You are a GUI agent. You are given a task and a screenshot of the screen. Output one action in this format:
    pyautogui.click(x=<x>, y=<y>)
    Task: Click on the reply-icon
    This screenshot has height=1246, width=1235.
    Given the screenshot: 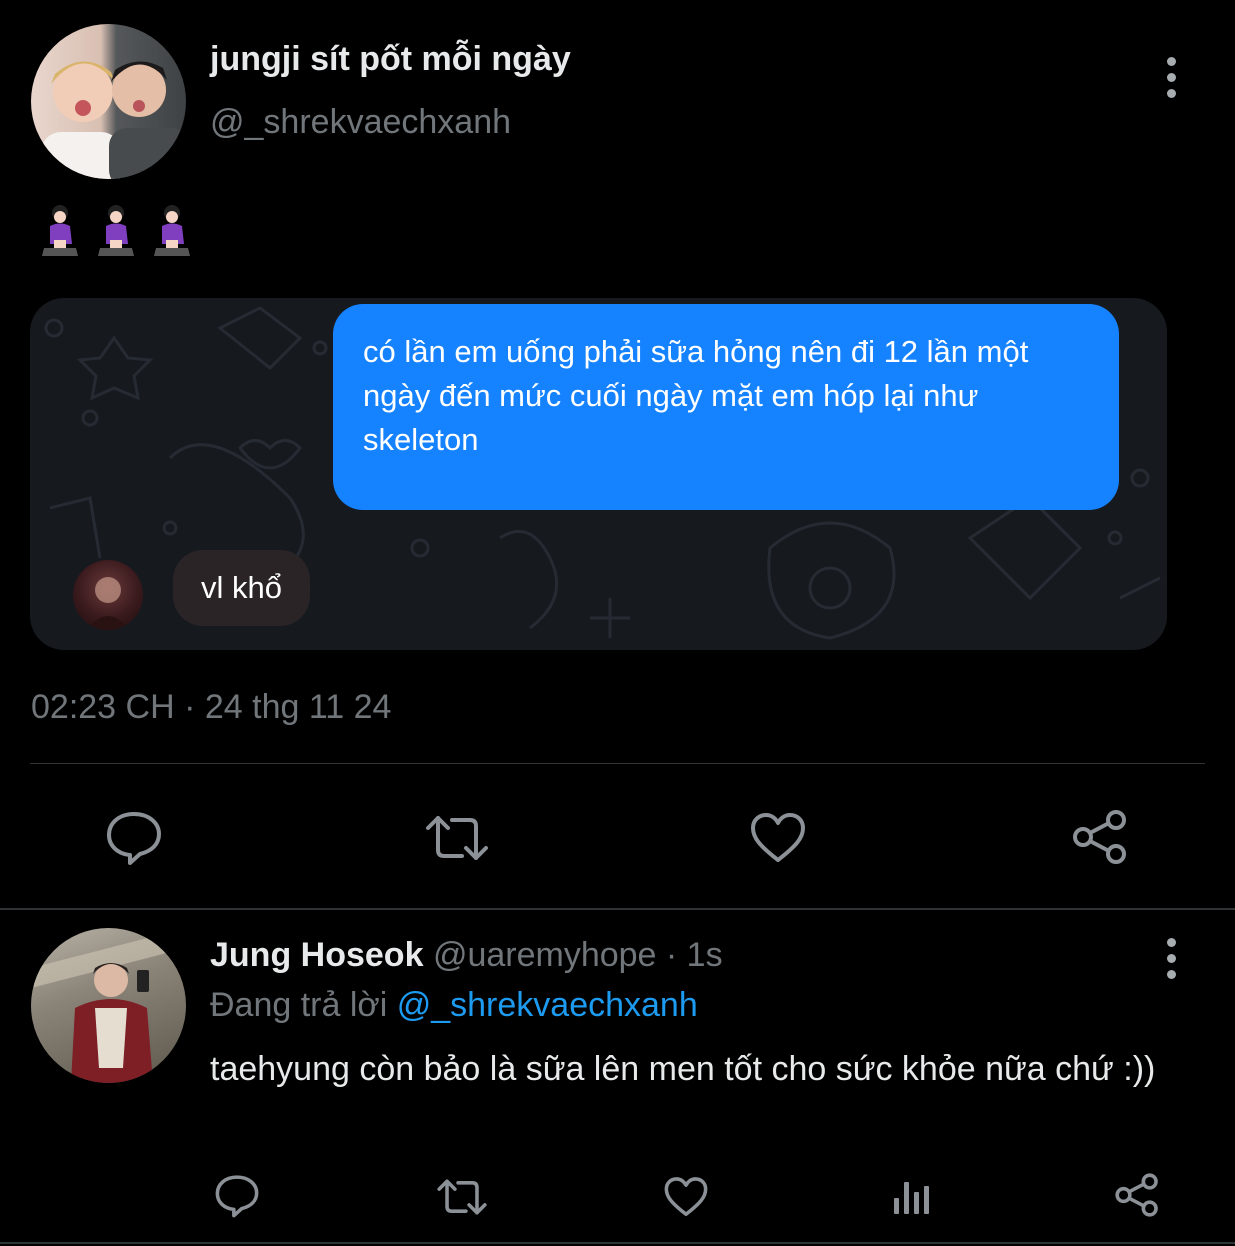 What is the action you would take?
    pyautogui.click(x=134, y=838)
    